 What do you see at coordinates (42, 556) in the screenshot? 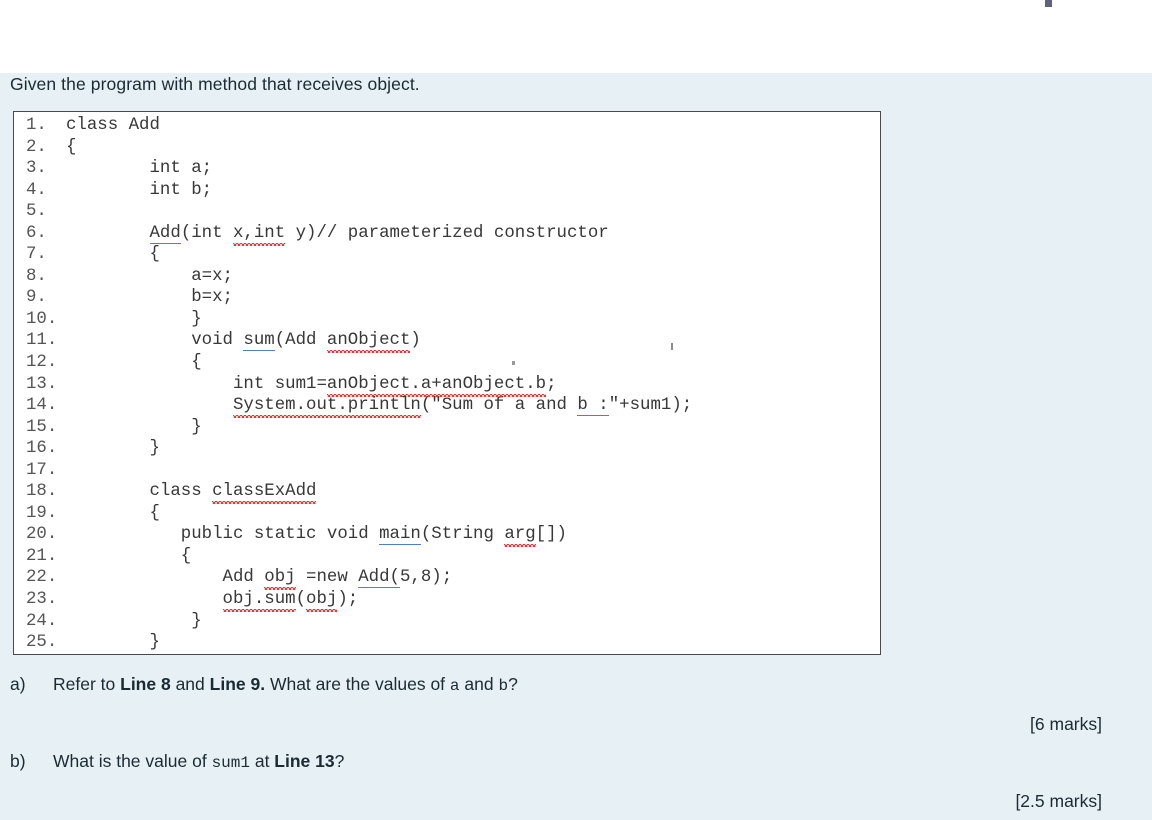
I see `code-line-number: 21.` at bounding box center [42, 556].